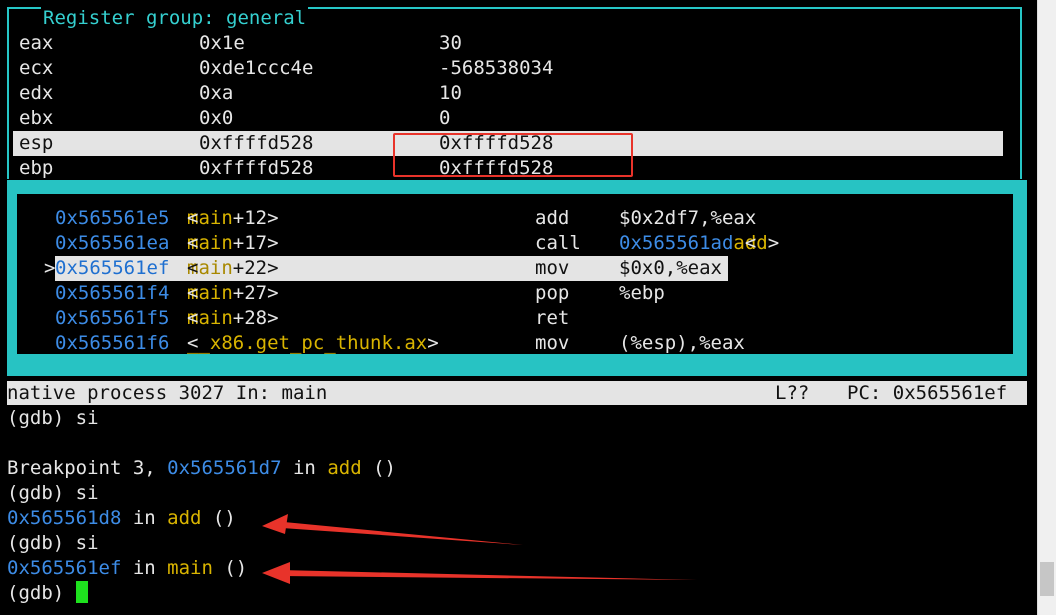  I want to click on arrow-to-add-line, so click(392, 529).